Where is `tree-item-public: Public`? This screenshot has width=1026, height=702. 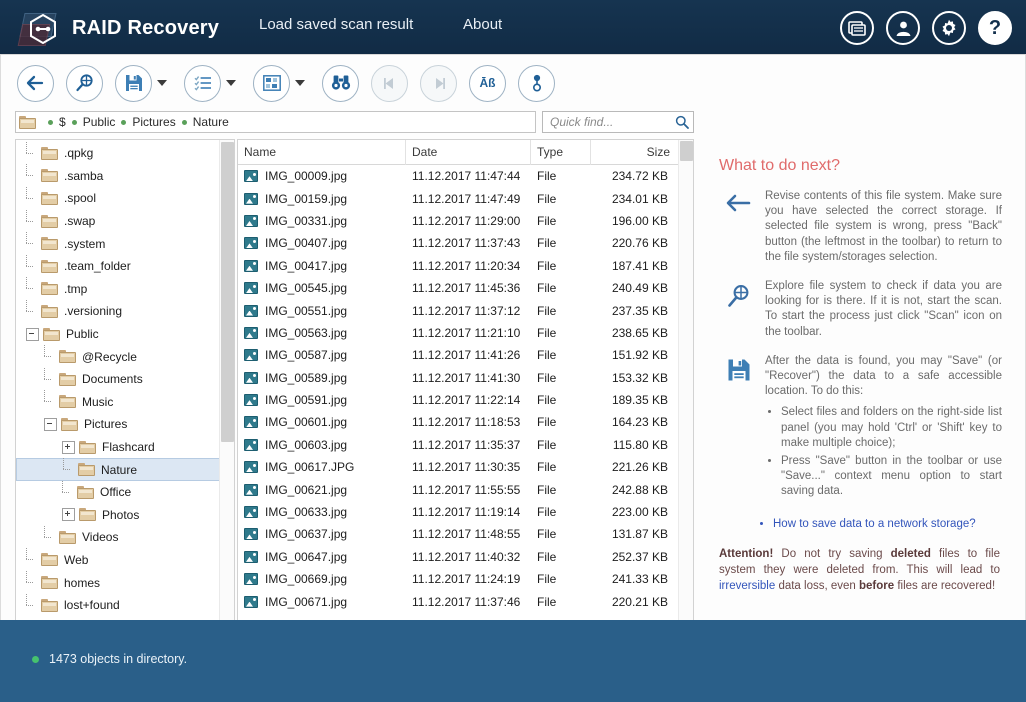
tree-item-public: Public is located at coordinates (118, 334).